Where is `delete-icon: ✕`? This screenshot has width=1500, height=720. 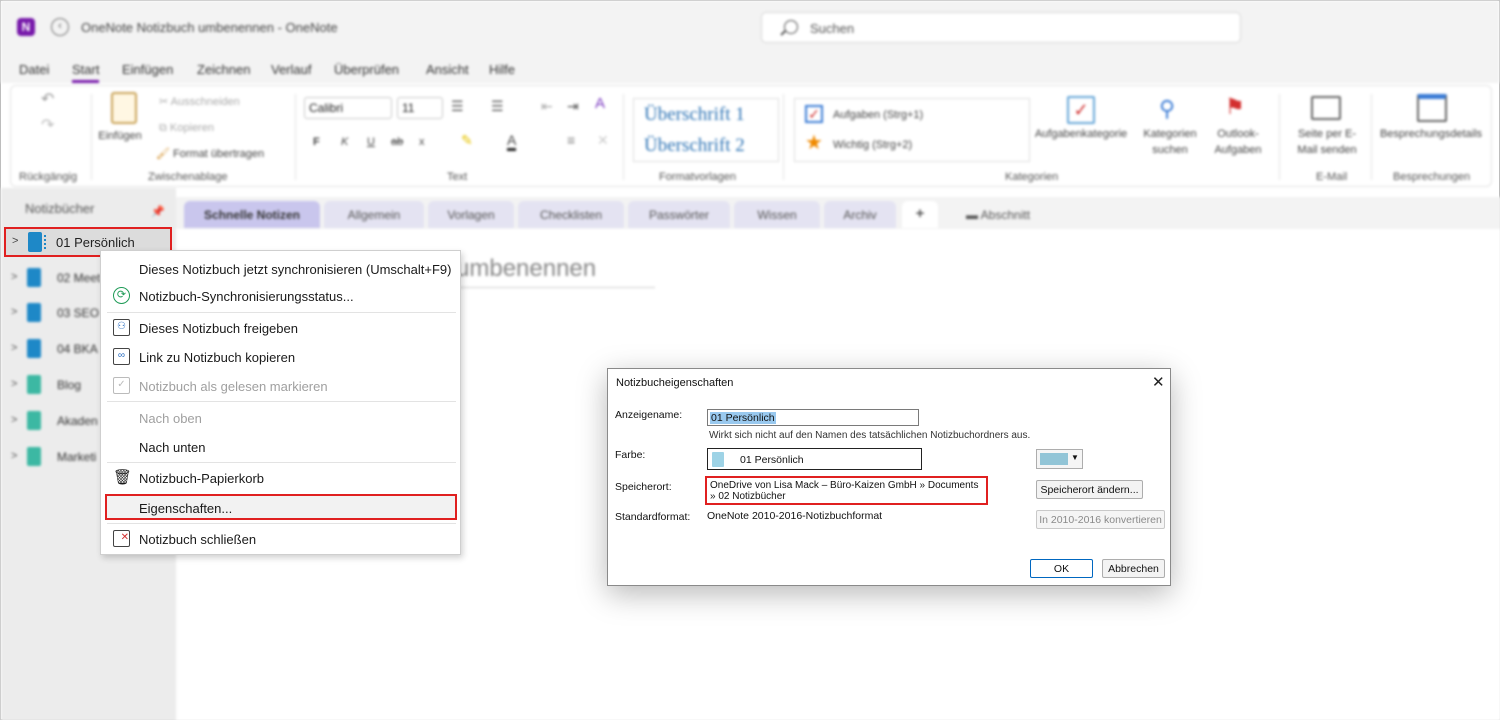 delete-icon: ✕ is located at coordinates (603, 140).